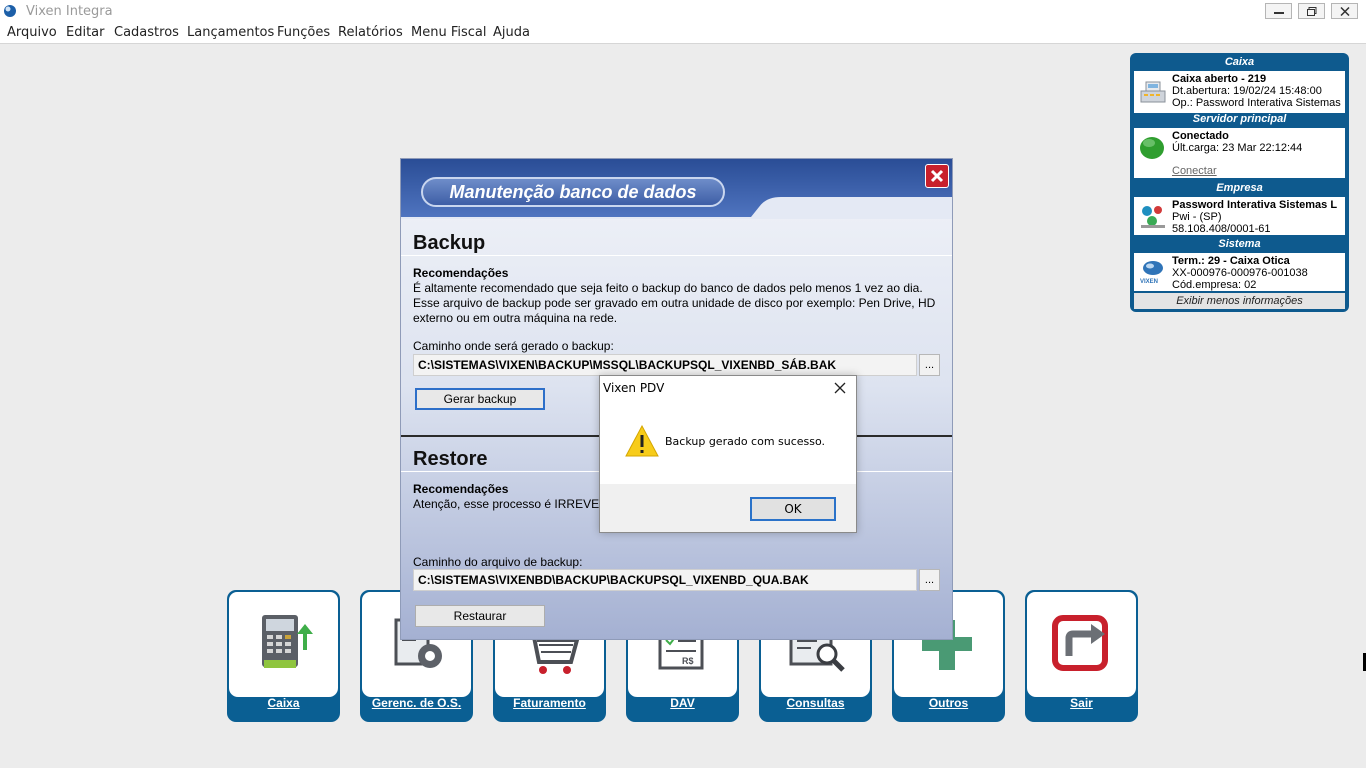 This screenshot has height=768, width=1366. What do you see at coordinates (1200, 136) in the screenshot?
I see `servidor-status: Conectado` at bounding box center [1200, 136].